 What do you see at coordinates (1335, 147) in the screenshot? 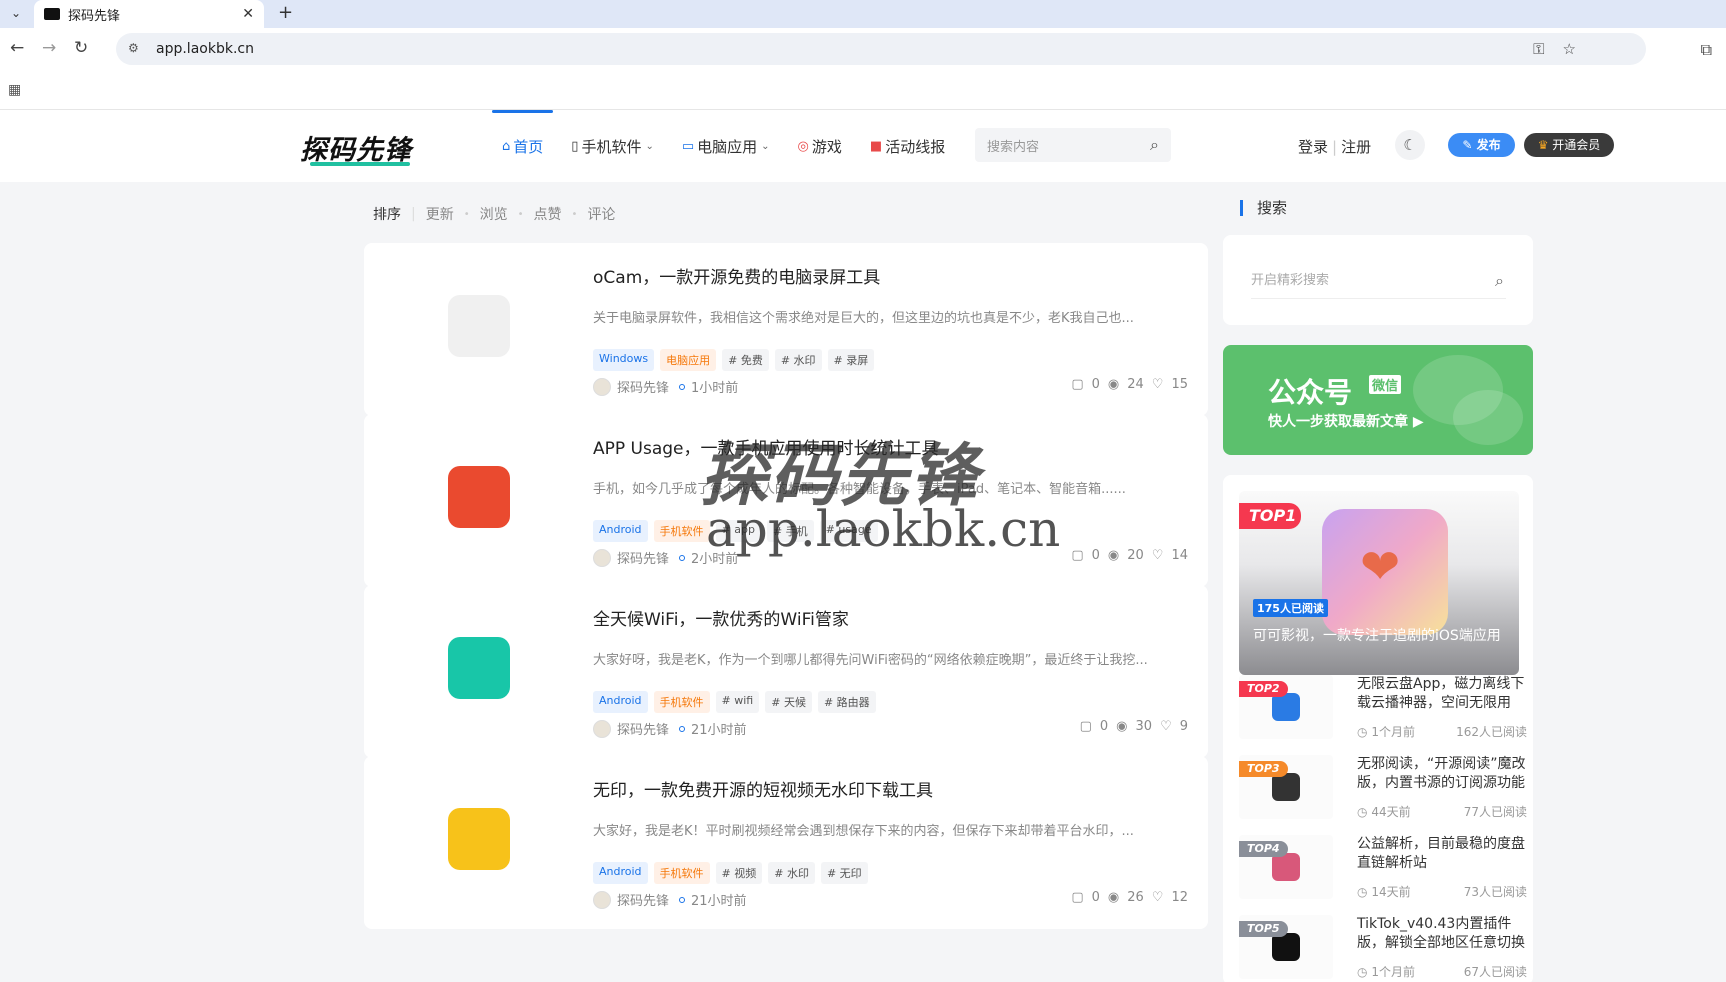
I see `auth-links: 登录 | 注册` at bounding box center [1335, 147].